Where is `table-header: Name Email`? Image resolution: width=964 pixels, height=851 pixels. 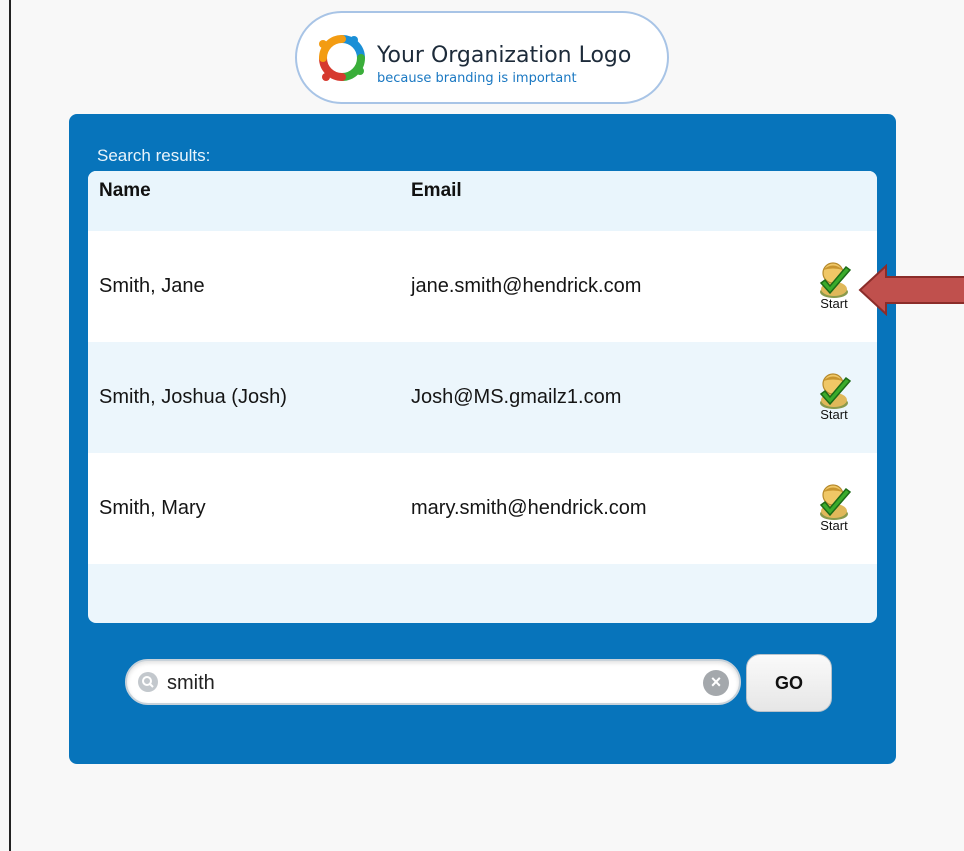
table-header: Name Email is located at coordinates (482, 201).